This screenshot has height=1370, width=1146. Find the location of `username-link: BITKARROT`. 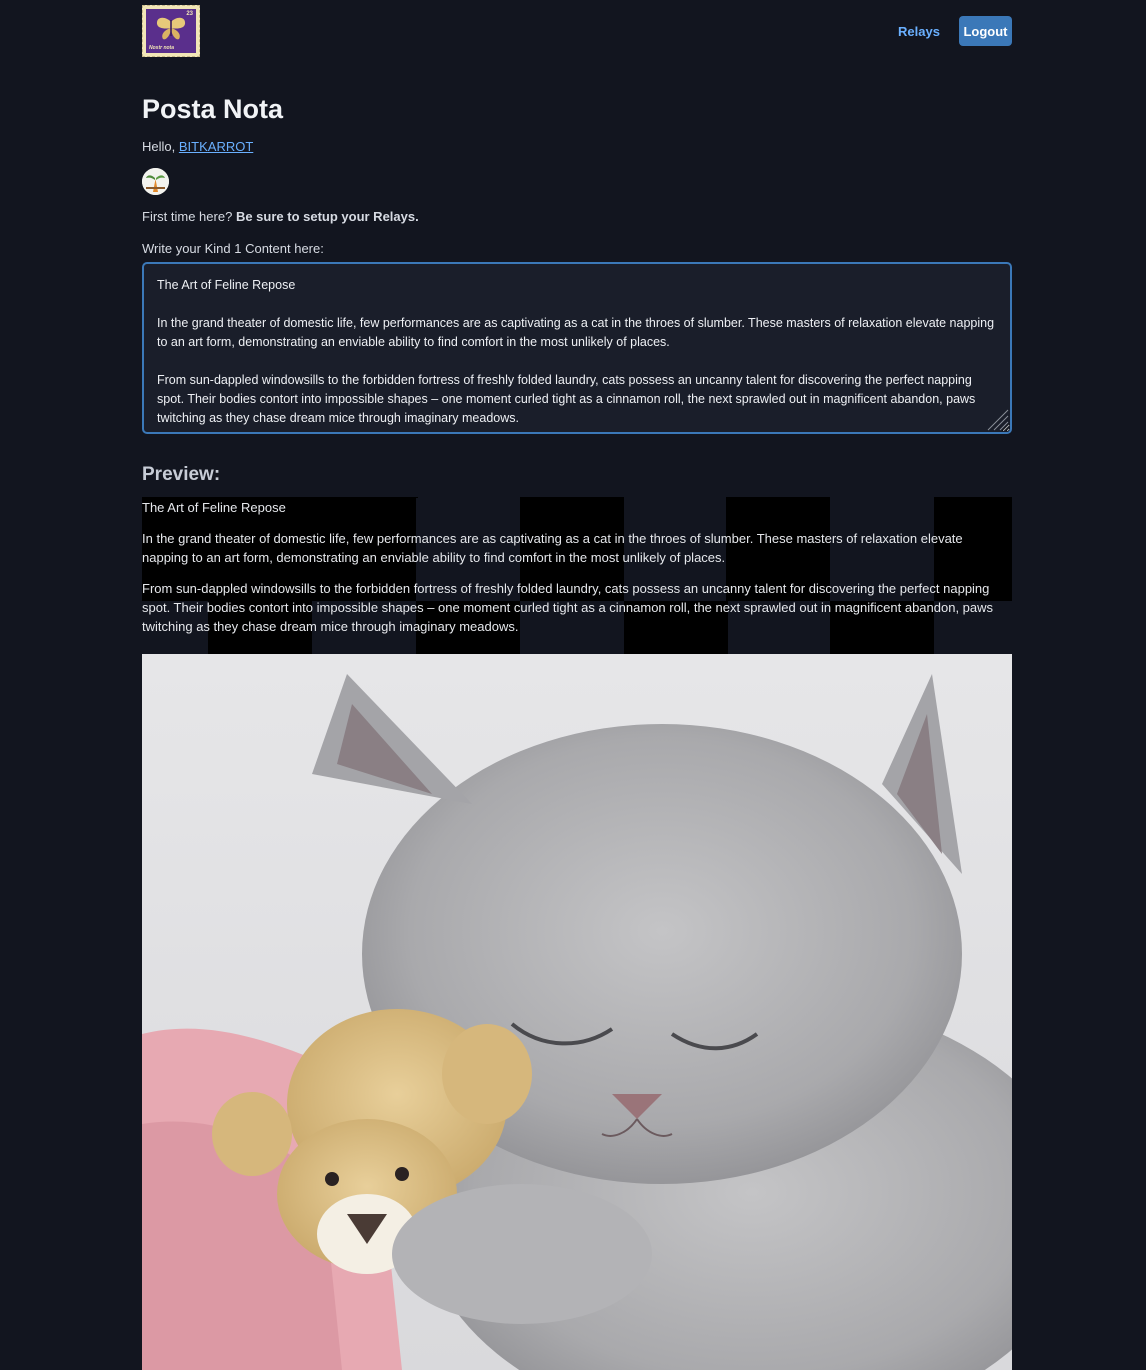

username-link: BITKARROT is located at coordinates (216, 146).